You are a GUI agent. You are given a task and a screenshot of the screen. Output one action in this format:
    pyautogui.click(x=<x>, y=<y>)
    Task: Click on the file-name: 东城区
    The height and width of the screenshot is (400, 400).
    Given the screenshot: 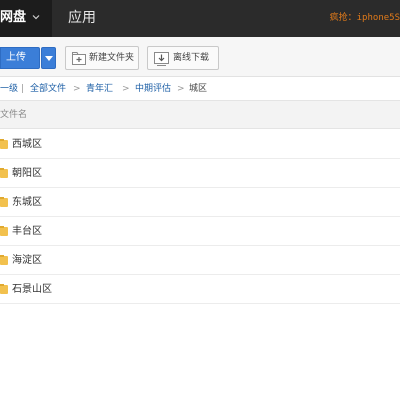 What is the action you would take?
    pyautogui.click(x=27, y=202)
    